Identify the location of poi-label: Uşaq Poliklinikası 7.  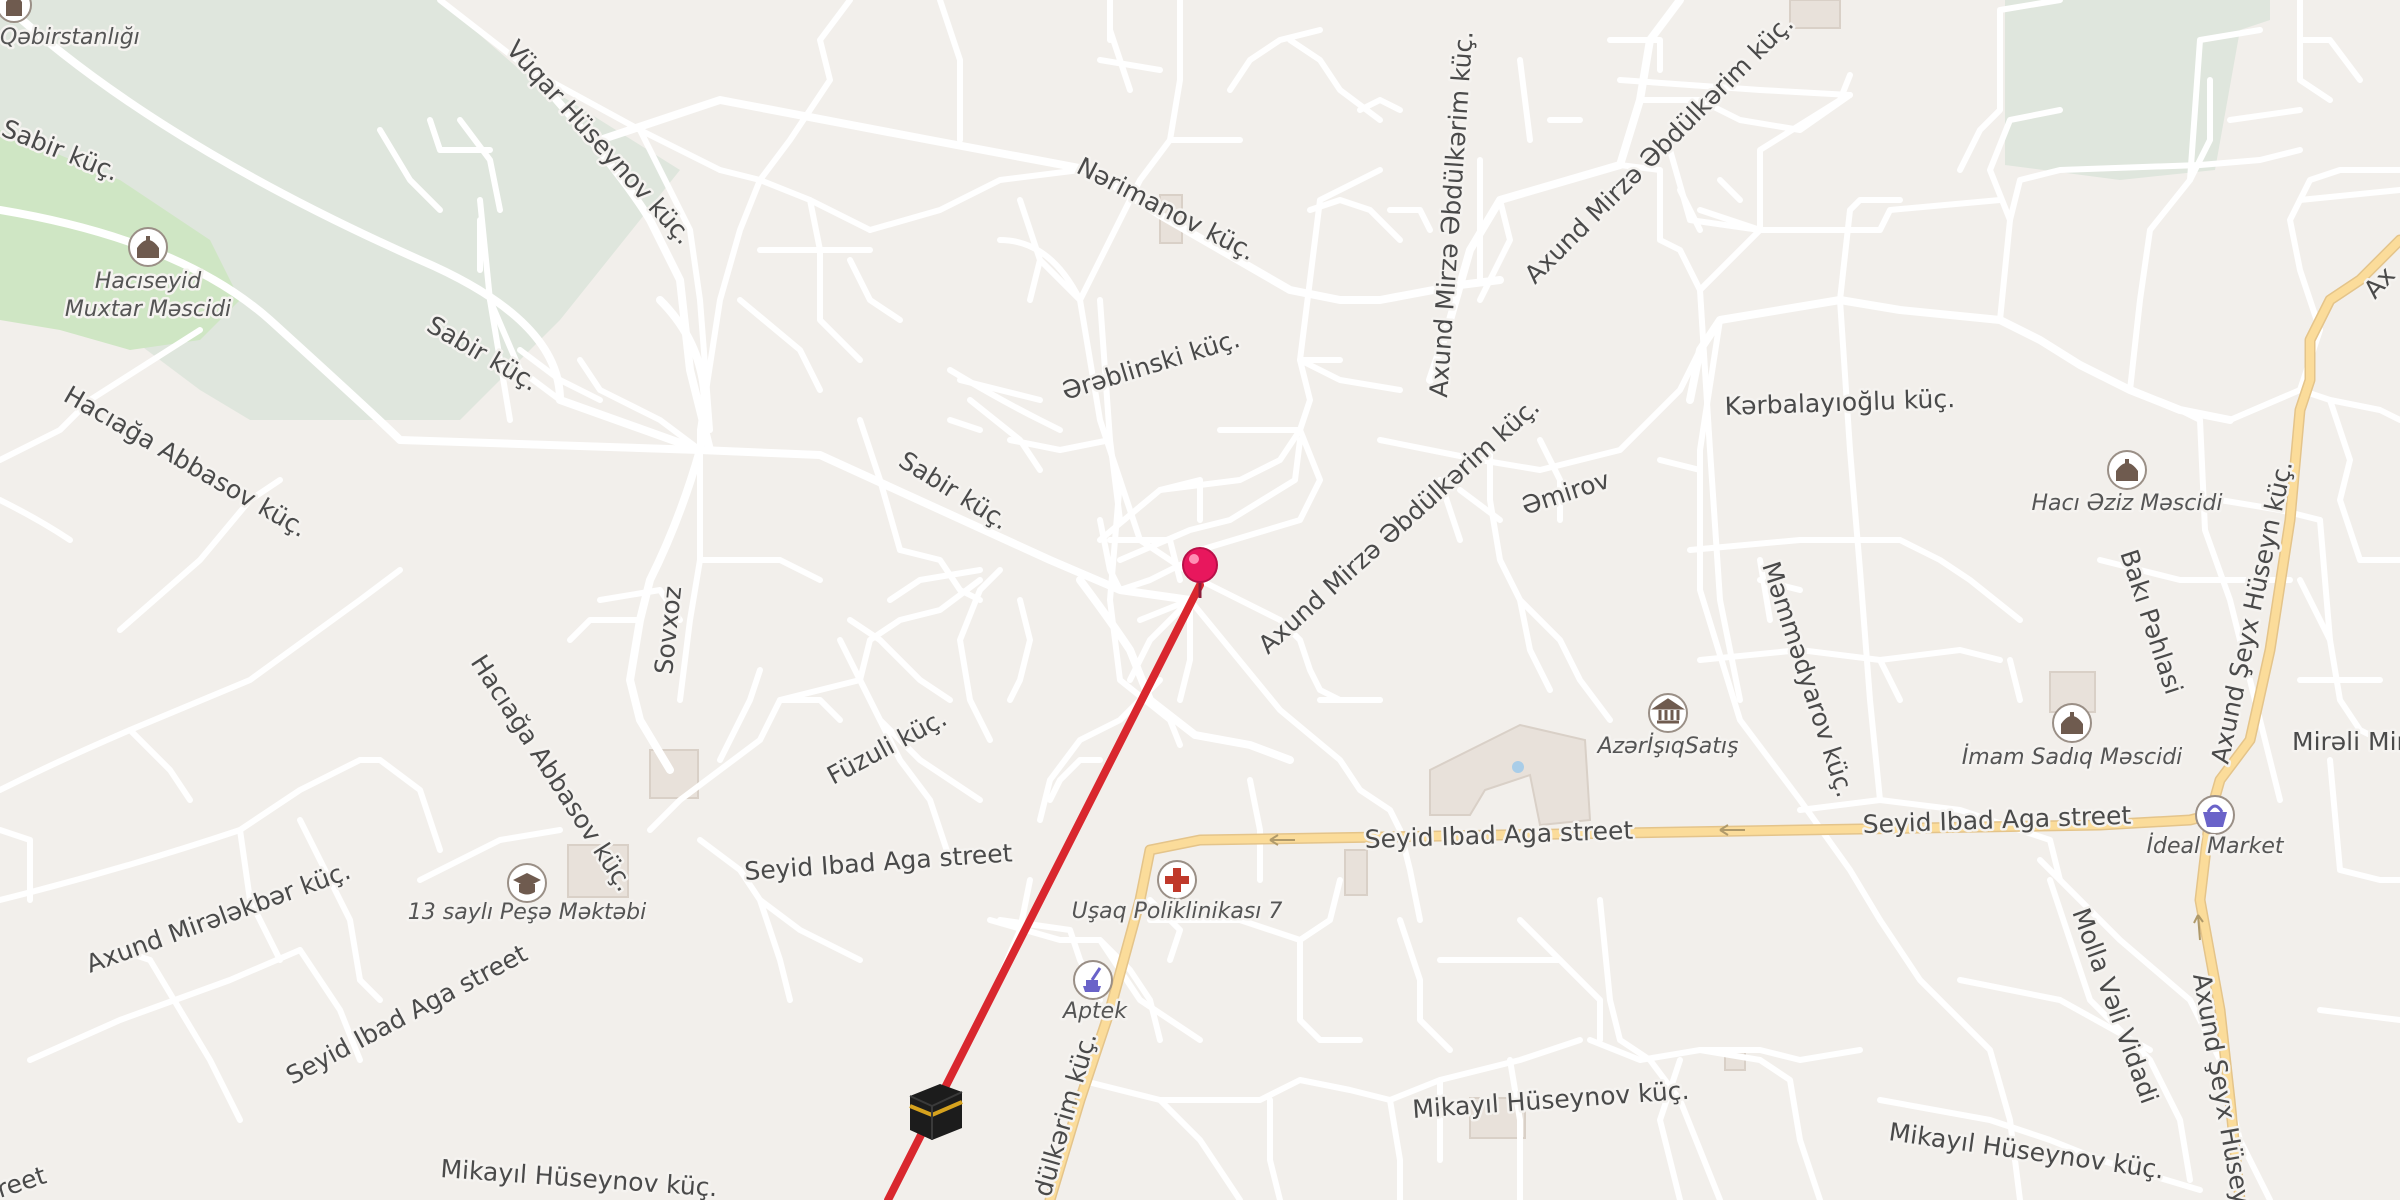
(1177, 911).